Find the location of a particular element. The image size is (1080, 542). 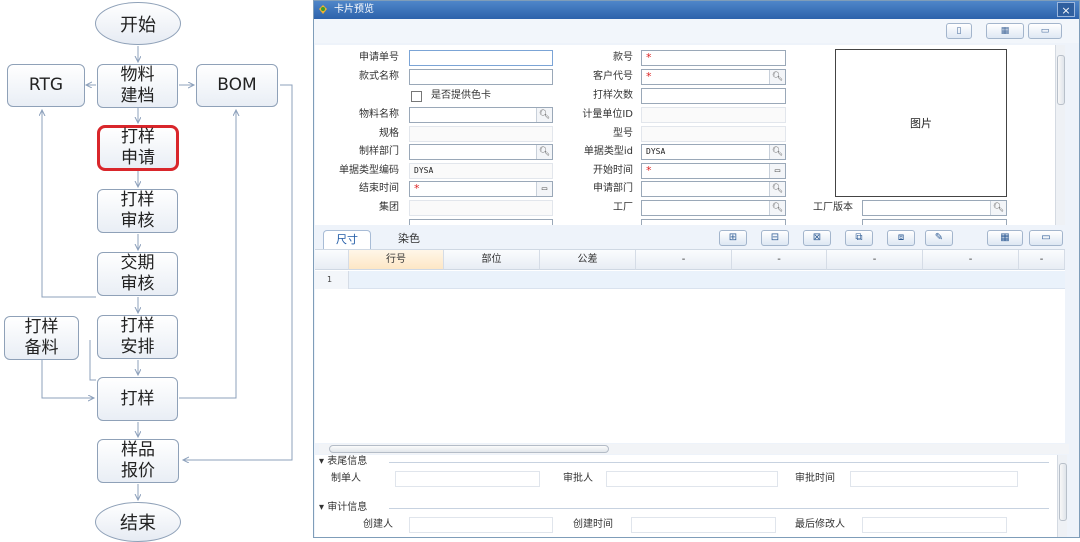

picture-box: 图片 is located at coordinates (921, 123).